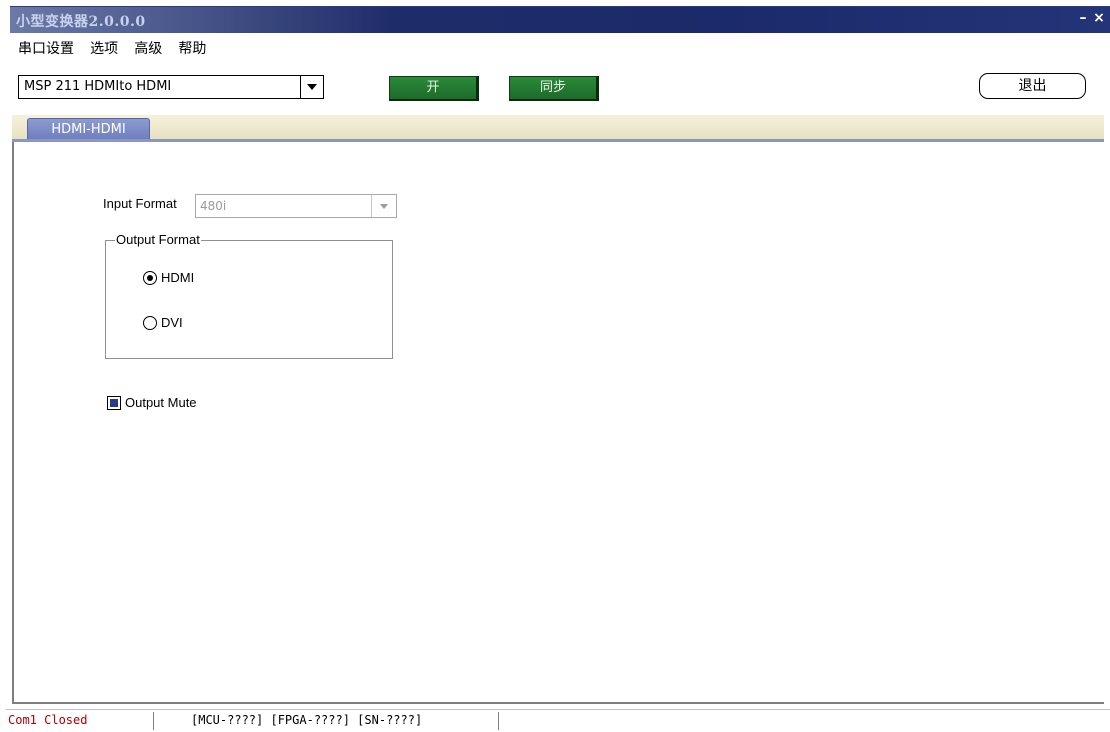 The height and width of the screenshot is (732, 1110). What do you see at coordinates (150, 322) in the screenshot?
I see `radio-unchecked-icon` at bounding box center [150, 322].